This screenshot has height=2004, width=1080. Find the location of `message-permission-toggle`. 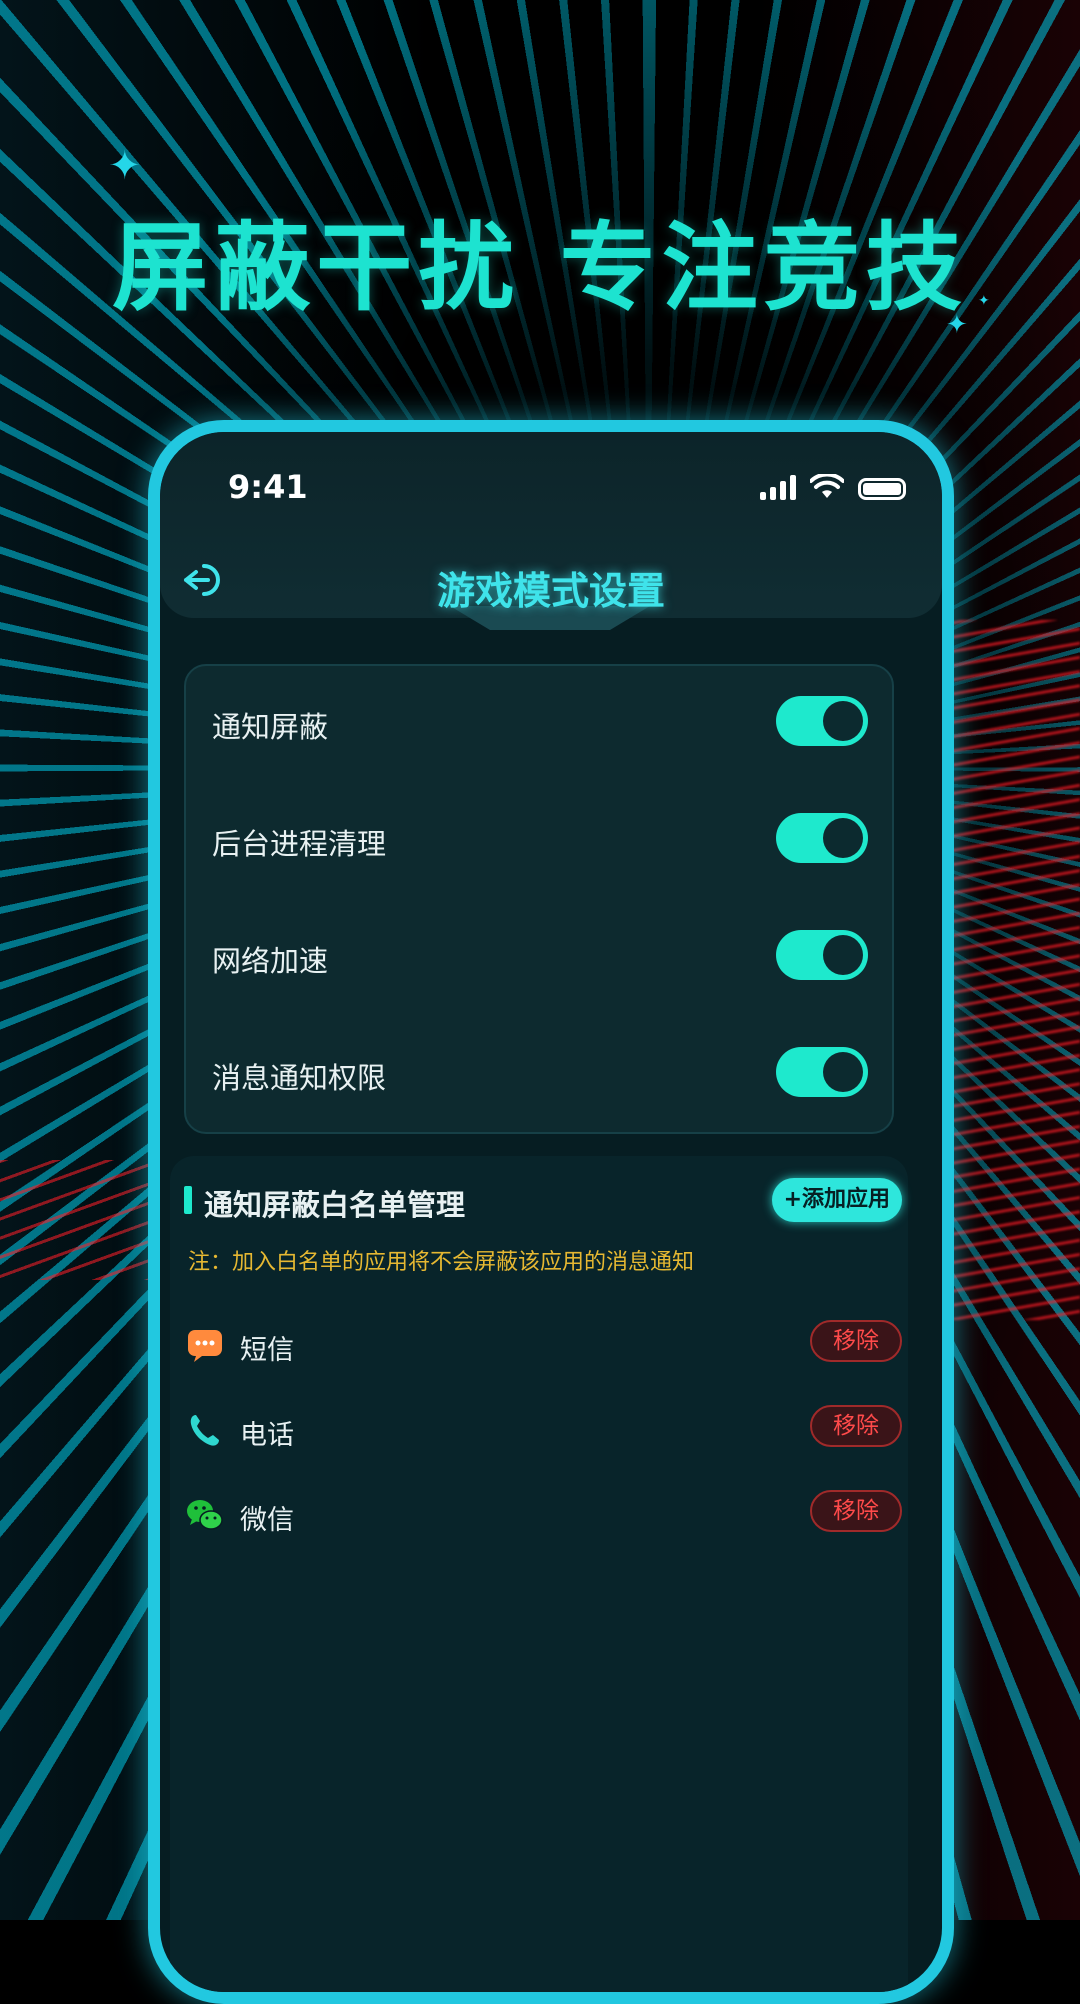

message-permission-toggle is located at coordinates (822, 1072).